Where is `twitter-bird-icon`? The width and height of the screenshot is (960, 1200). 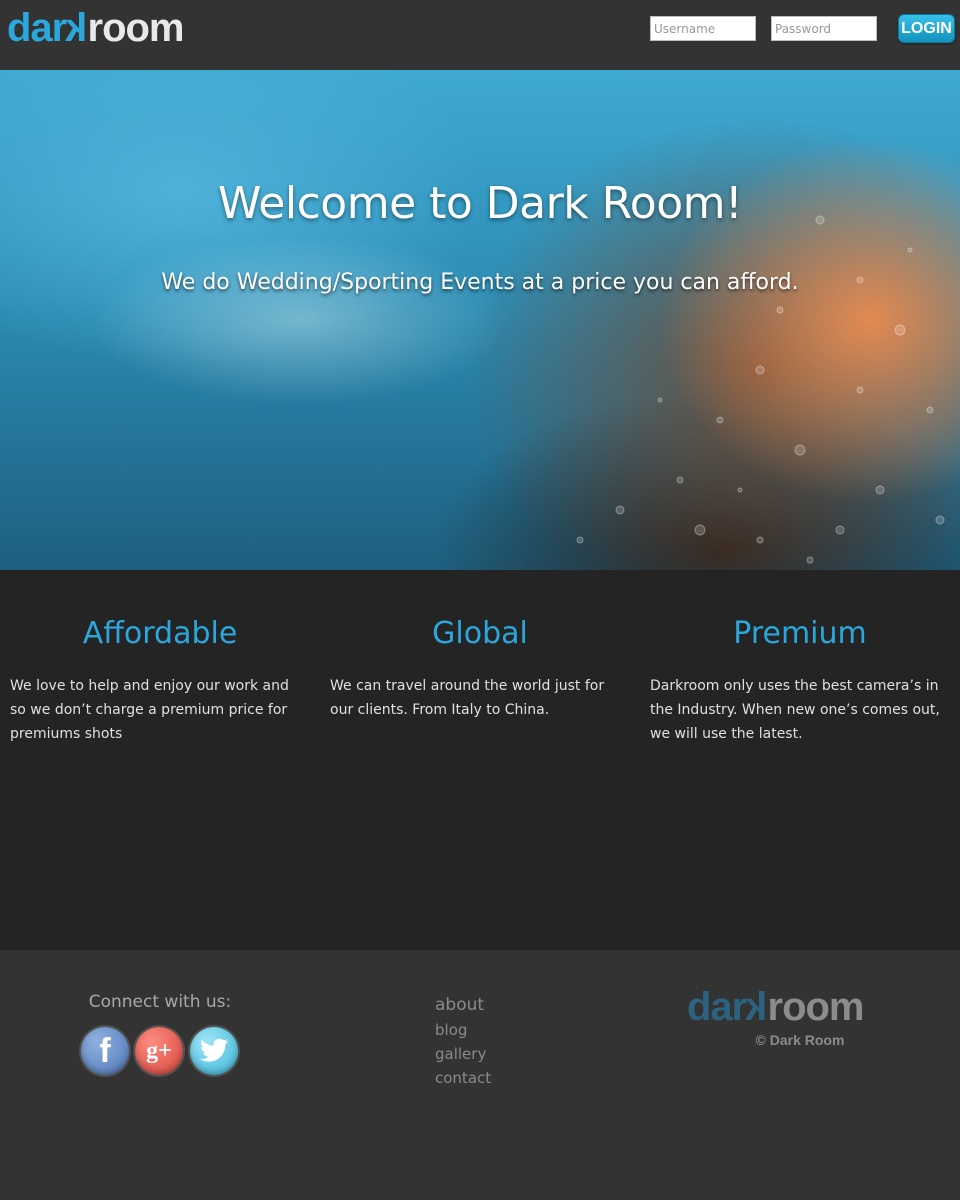
twitter-bird-icon is located at coordinates (214, 1050).